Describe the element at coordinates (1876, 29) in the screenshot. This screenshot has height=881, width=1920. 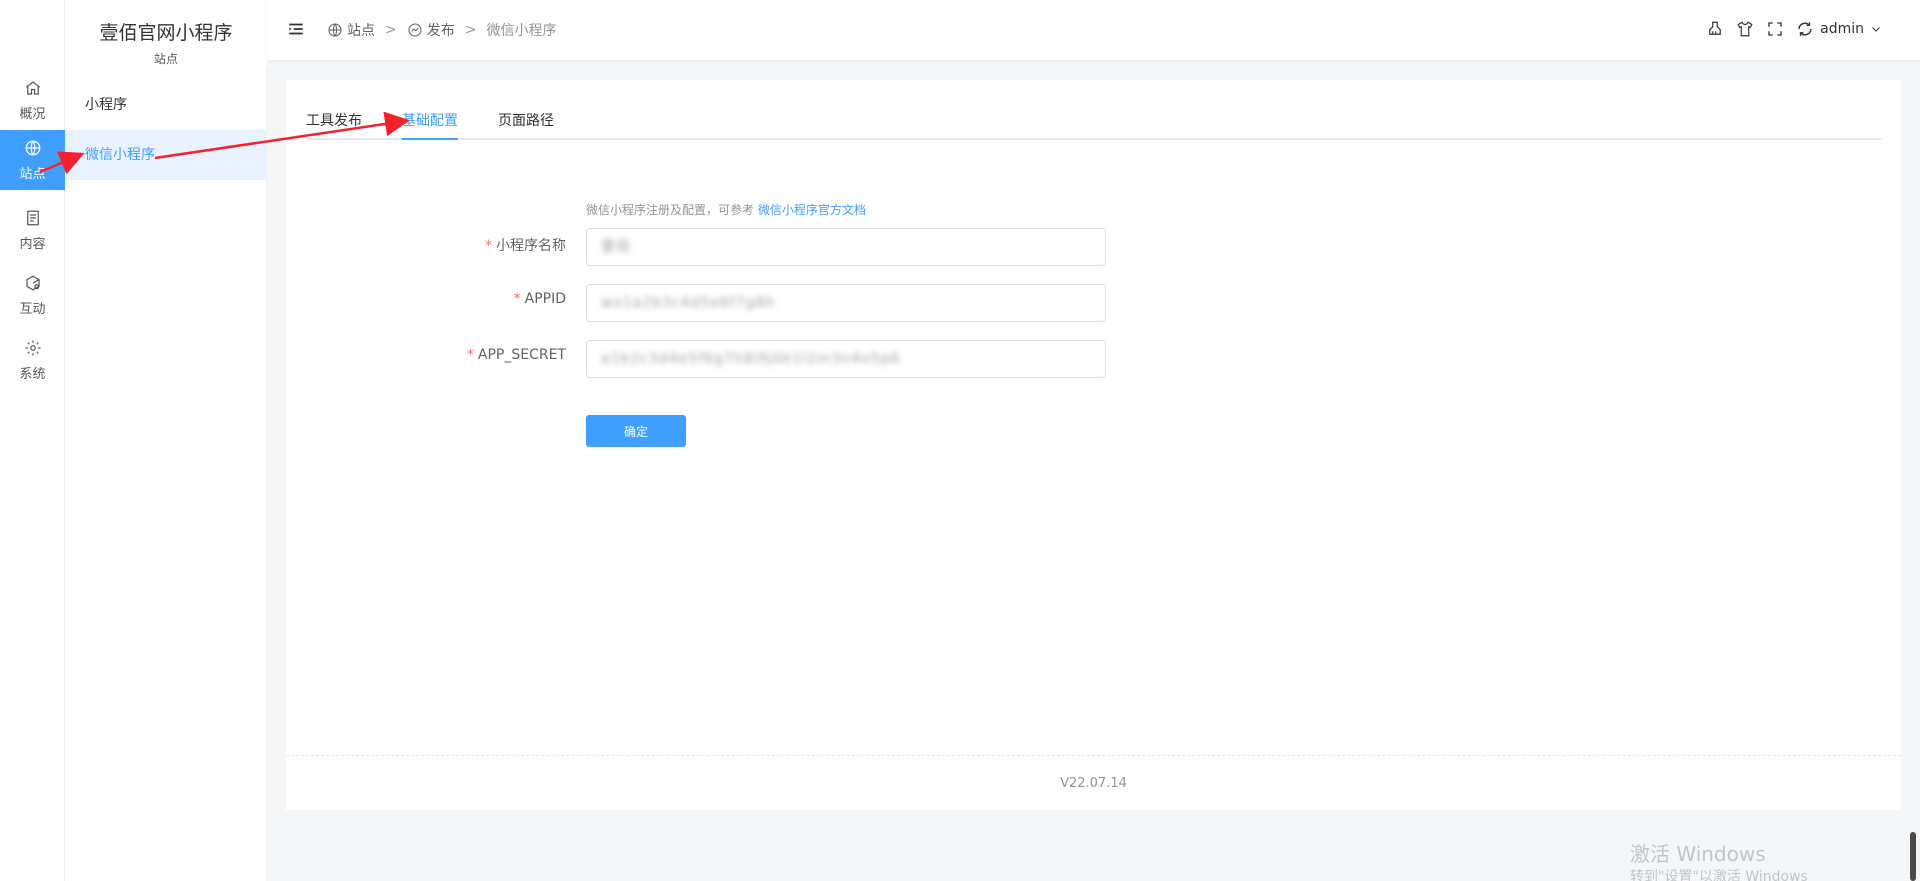
I see `chevron-down-icon` at that location.